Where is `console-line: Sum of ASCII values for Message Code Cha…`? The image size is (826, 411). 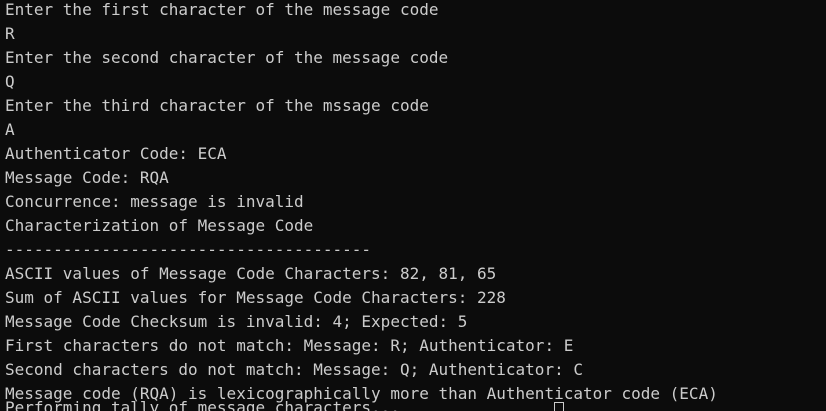
console-line: Sum of ASCII values for Message Code Cha… is located at coordinates (255, 297).